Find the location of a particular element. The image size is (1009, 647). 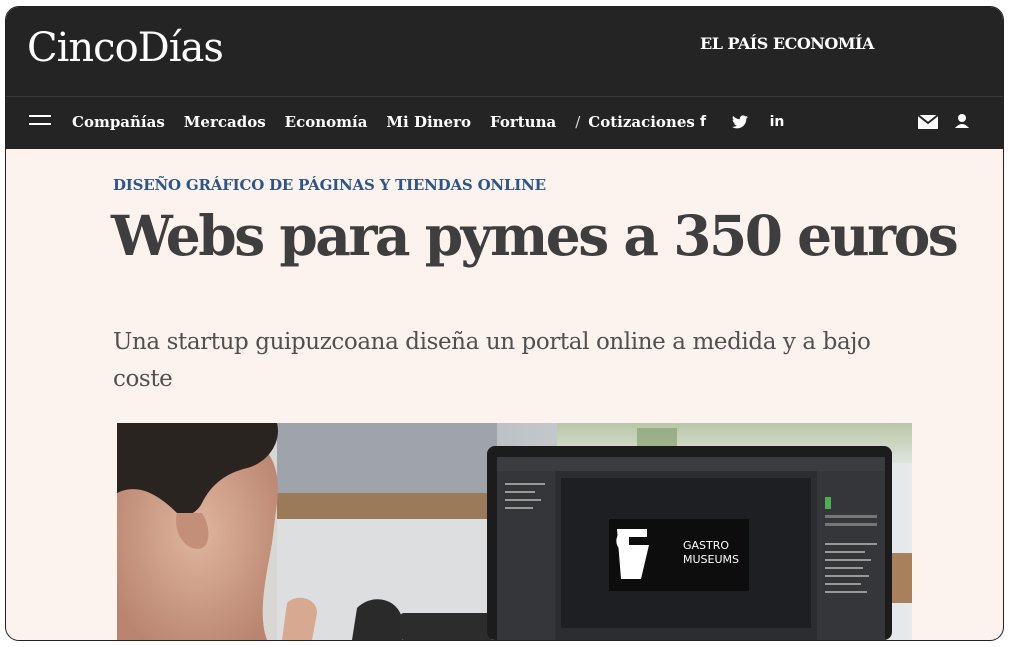

nav-item-mercados: Mercados is located at coordinates (225, 122).